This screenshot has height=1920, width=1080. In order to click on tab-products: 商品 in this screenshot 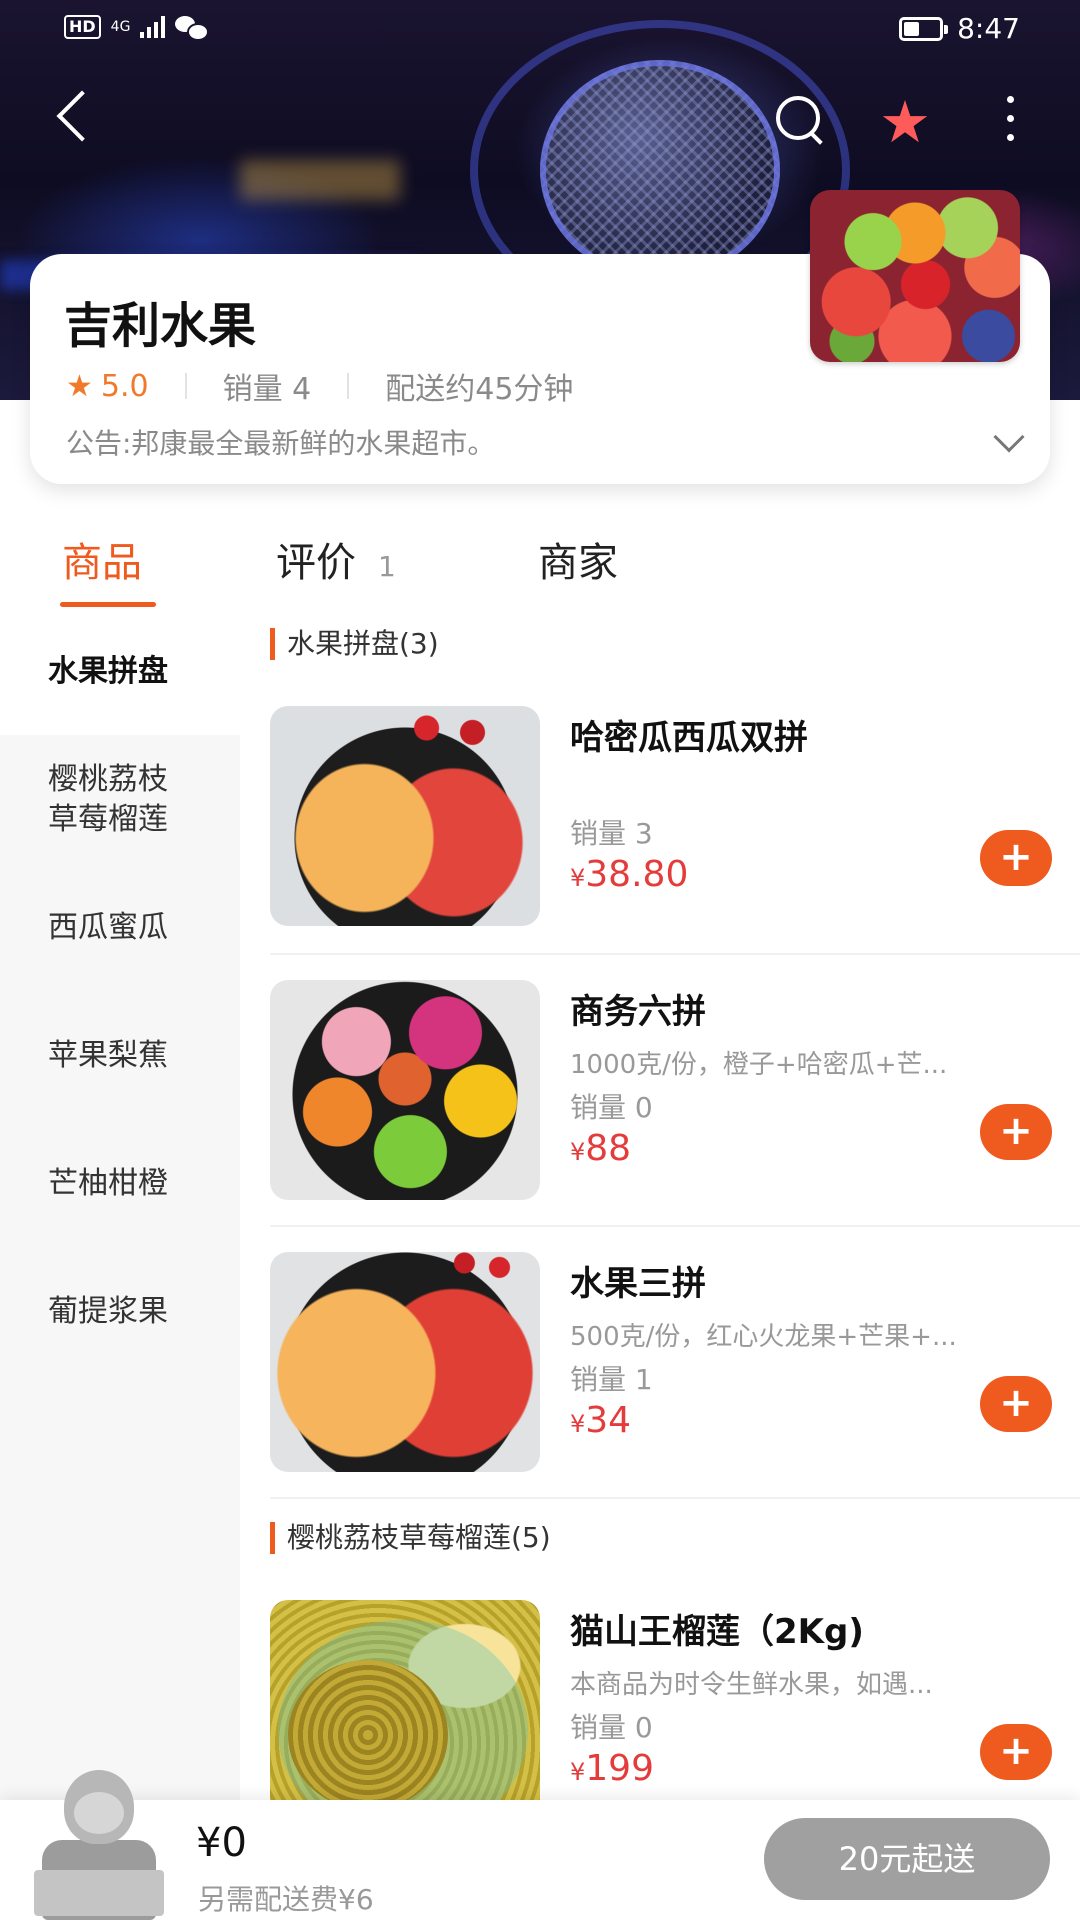, I will do `click(102, 559)`.